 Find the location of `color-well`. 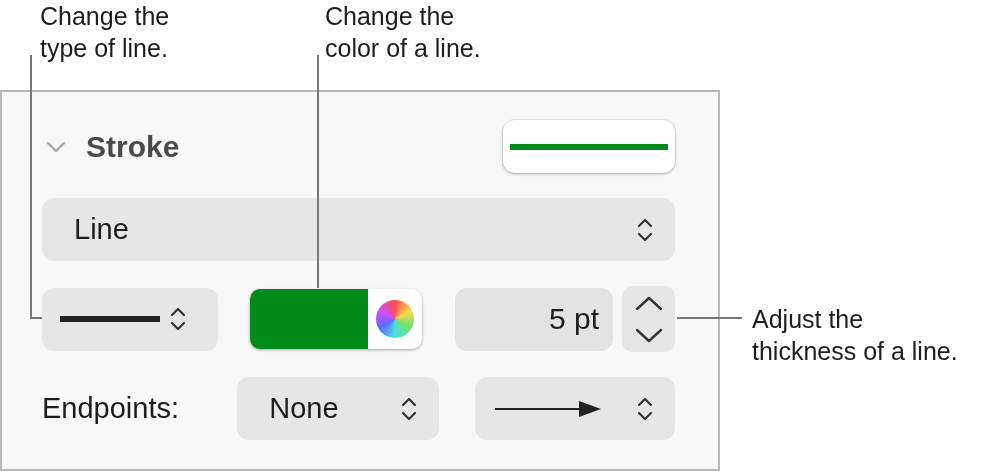

color-well is located at coordinates (336, 319).